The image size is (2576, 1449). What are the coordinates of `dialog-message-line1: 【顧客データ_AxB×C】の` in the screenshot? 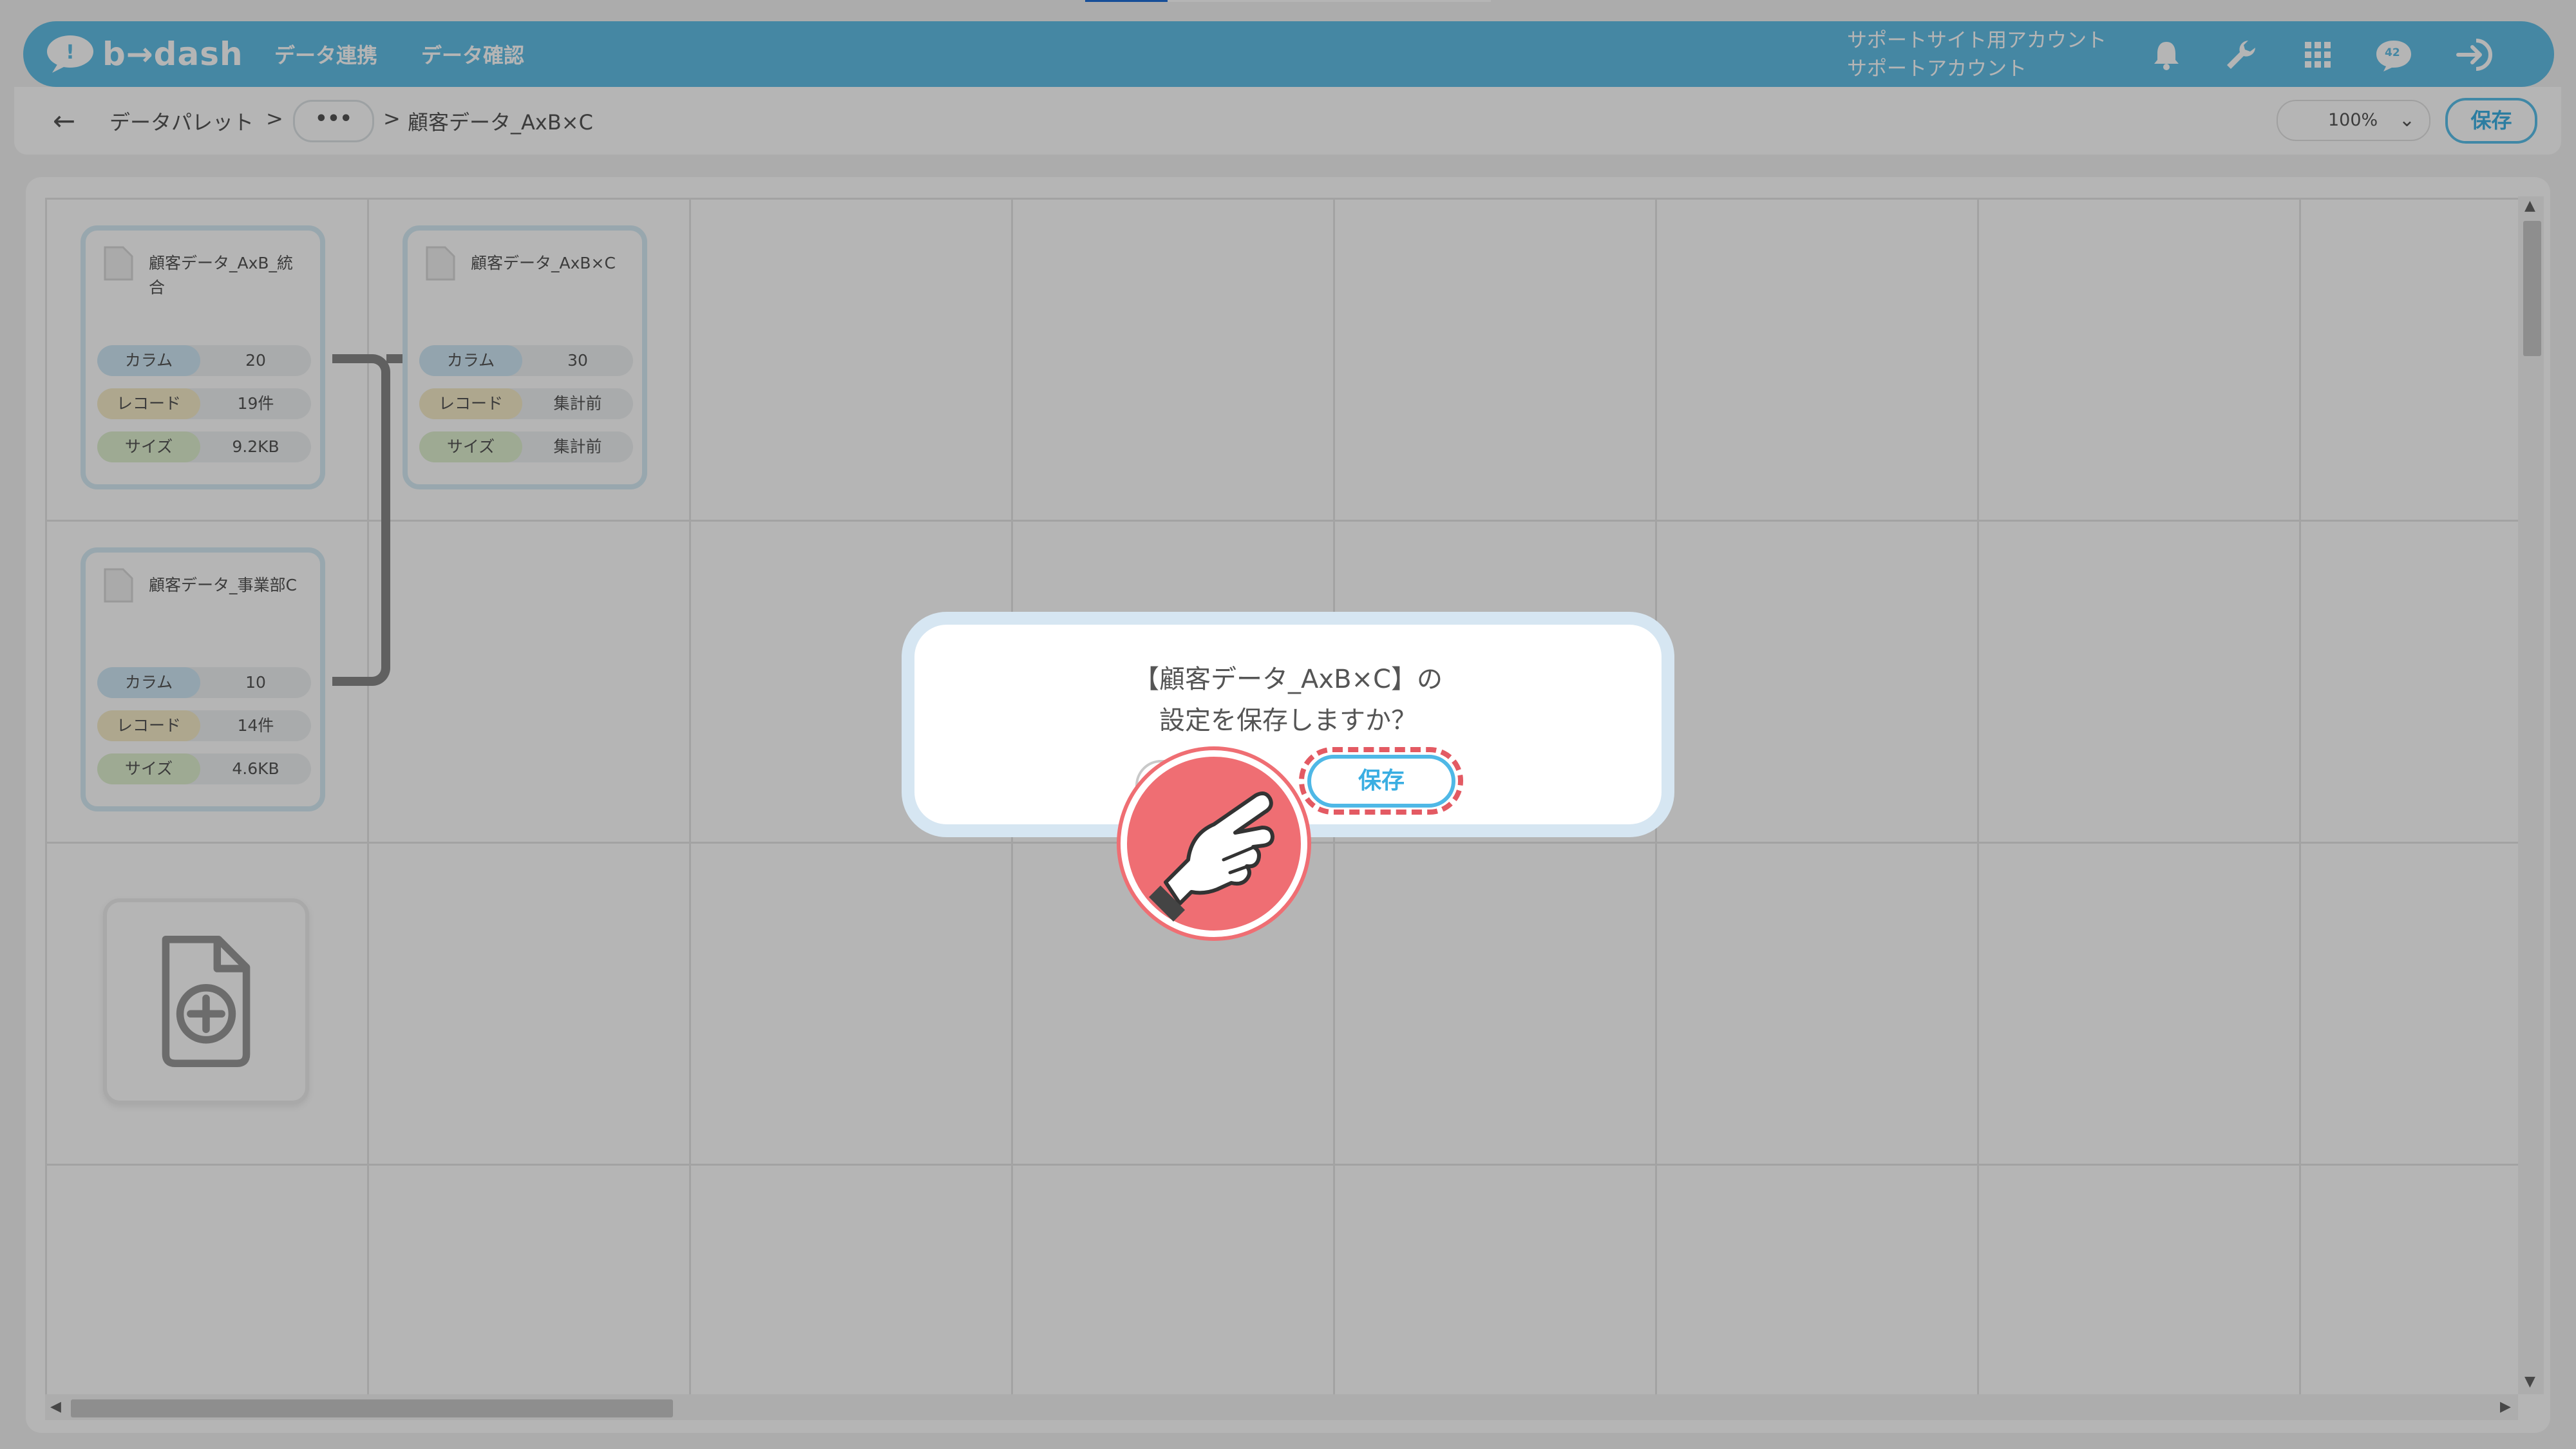 It's located at (1288, 680).